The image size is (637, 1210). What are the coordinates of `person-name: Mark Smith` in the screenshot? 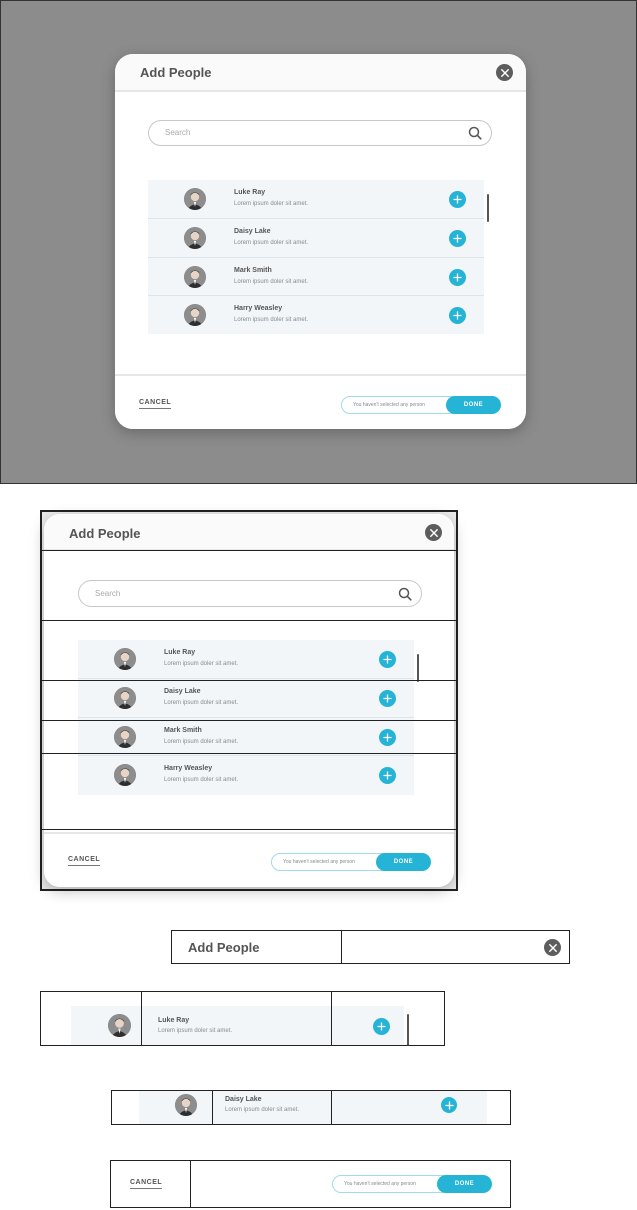 It's located at (253, 270).